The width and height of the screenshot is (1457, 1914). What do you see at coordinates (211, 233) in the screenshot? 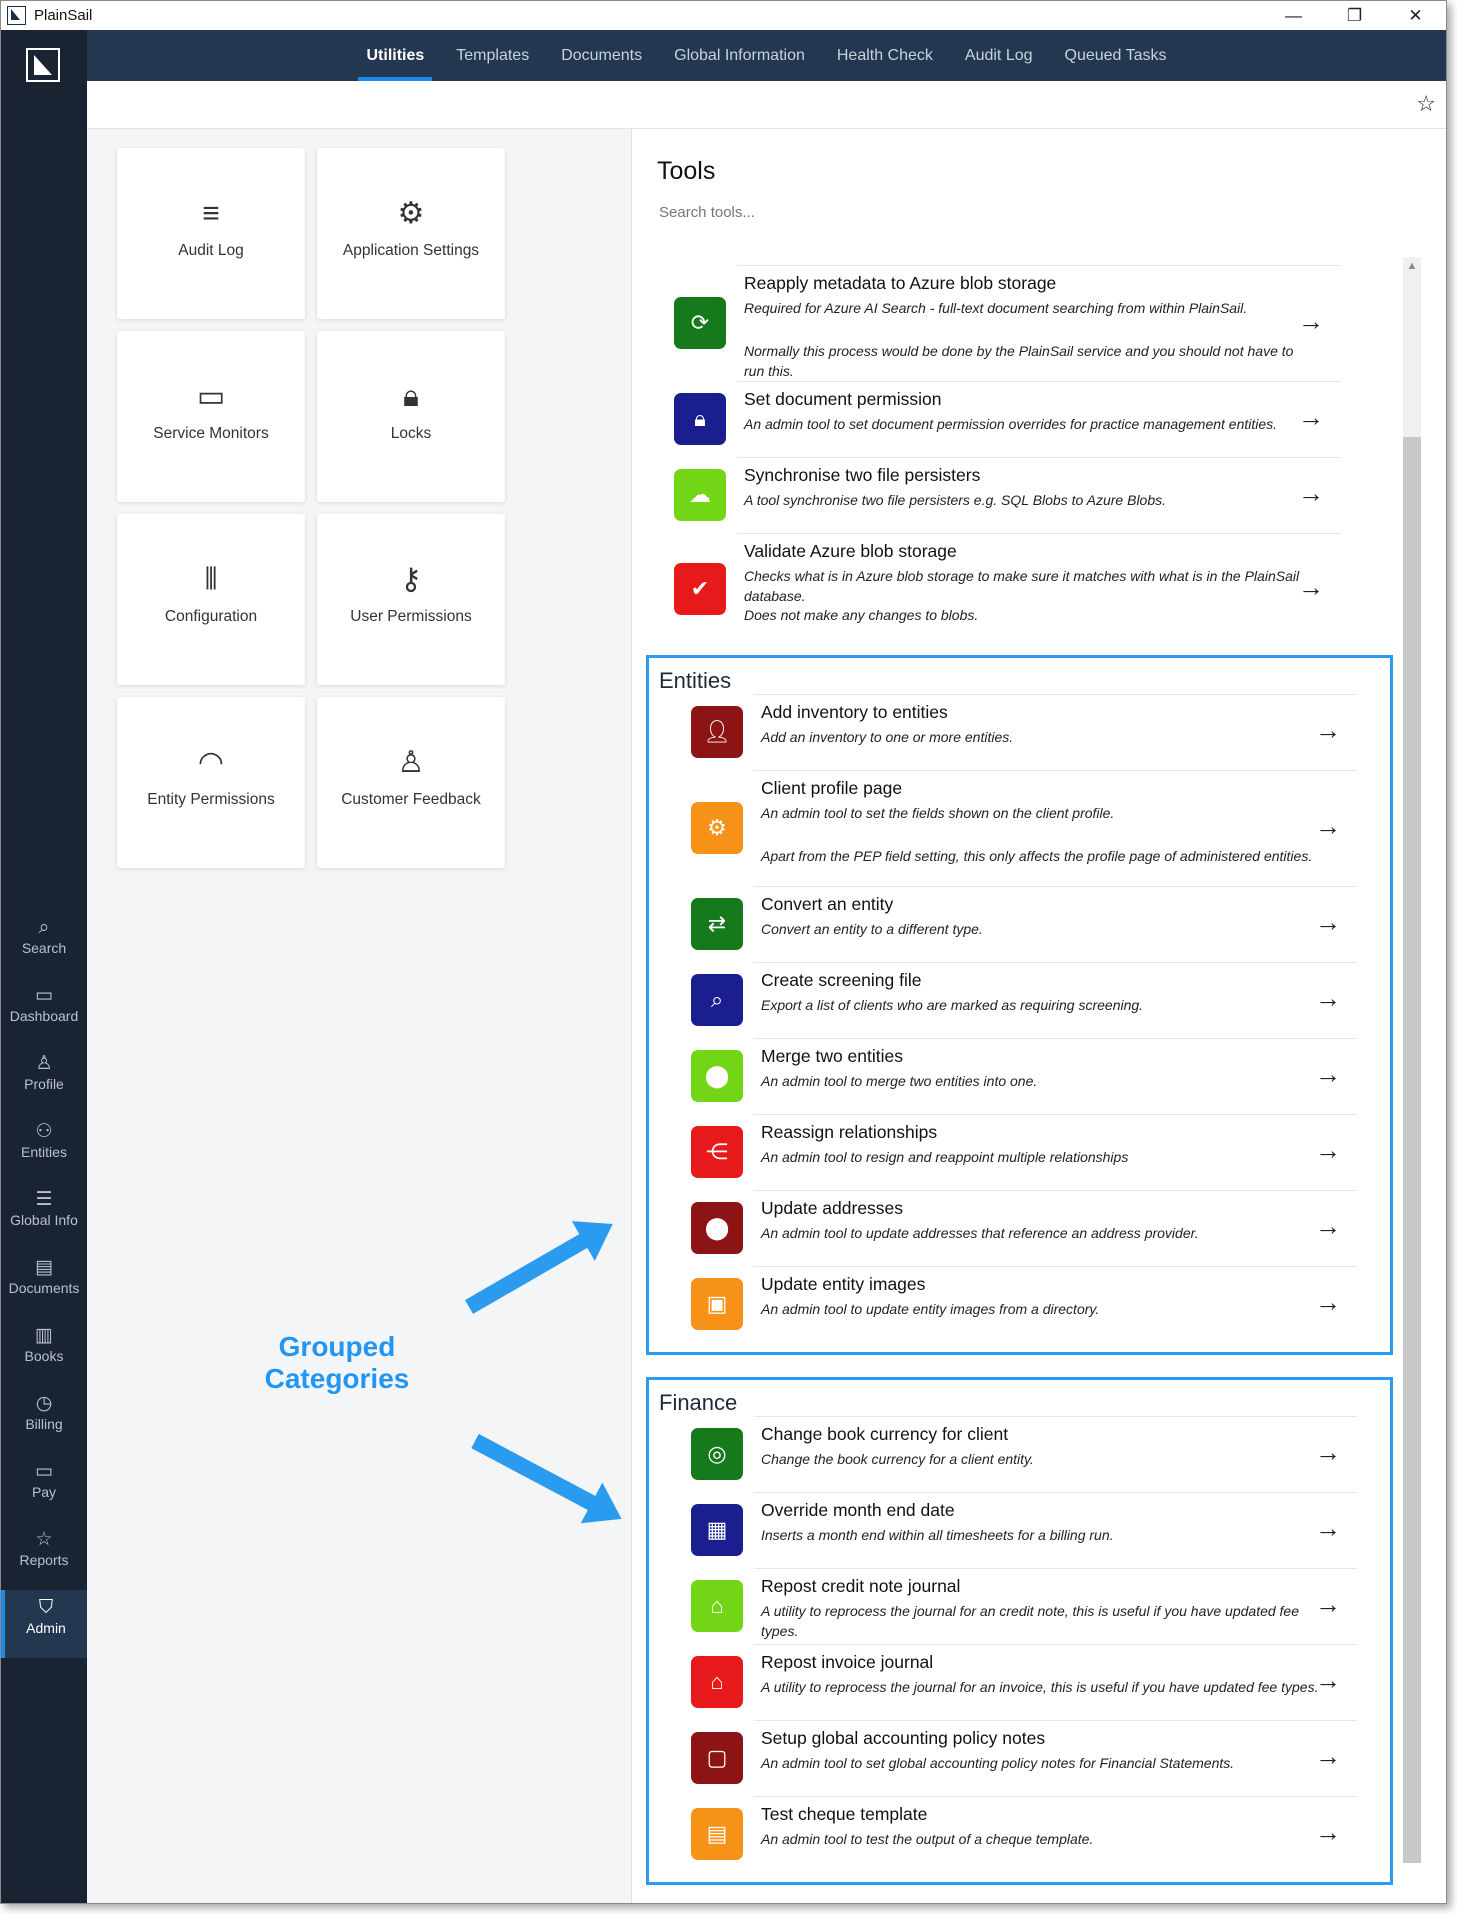
I see `tile-0: ≡ Audit Log` at bounding box center [211, 233].